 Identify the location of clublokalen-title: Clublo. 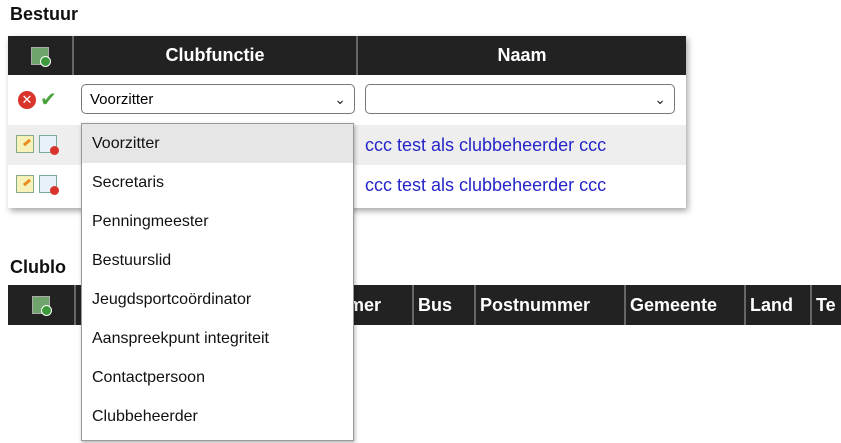
(38, 267).